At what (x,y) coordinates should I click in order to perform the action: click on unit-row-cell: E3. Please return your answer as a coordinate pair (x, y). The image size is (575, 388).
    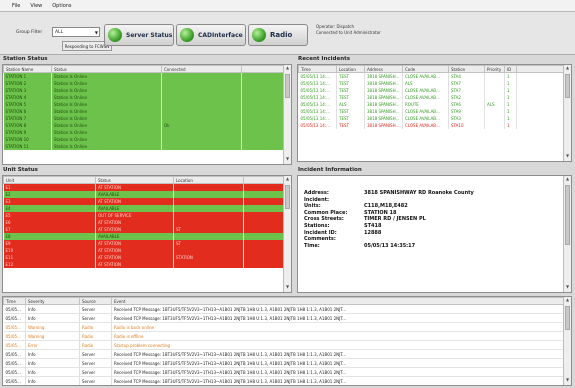
    Looking at the image, I should click on (49, 201).